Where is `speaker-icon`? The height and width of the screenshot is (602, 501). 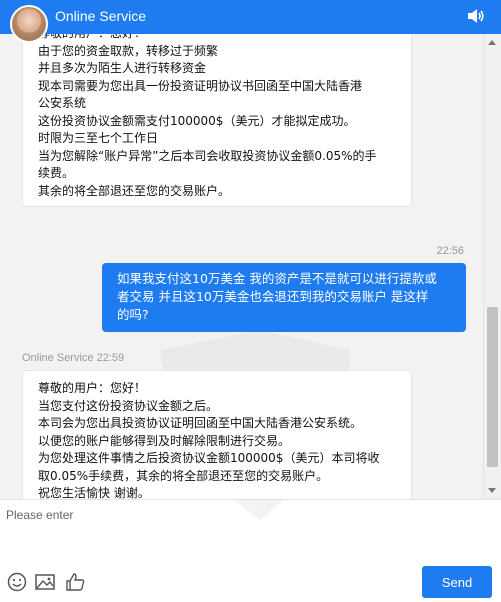 speaker-icon is located at coordinates (476, 16).